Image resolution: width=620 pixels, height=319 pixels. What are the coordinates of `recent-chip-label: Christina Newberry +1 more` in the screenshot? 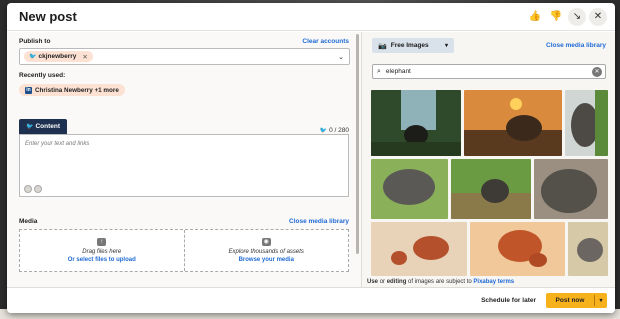 It's located at (77, 90).